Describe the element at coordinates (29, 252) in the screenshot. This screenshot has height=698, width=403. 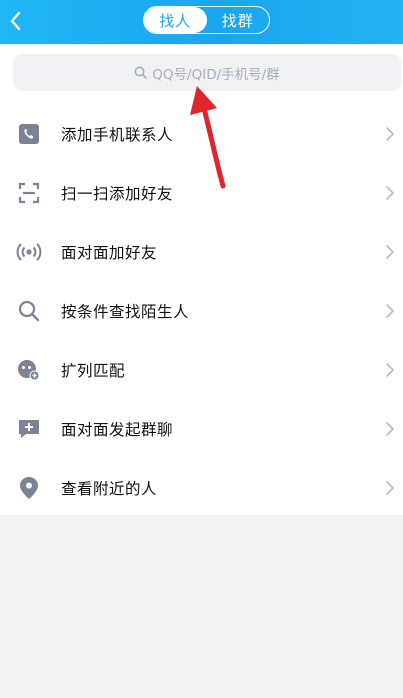
I see `signal-icon` at that location.